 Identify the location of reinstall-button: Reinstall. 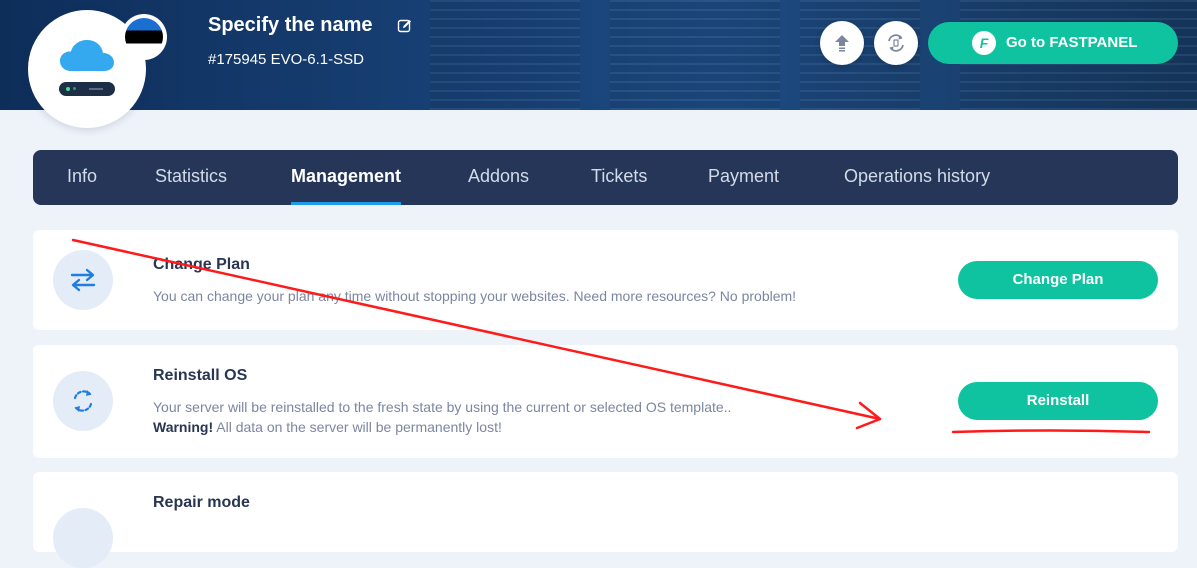
(1058, 401).